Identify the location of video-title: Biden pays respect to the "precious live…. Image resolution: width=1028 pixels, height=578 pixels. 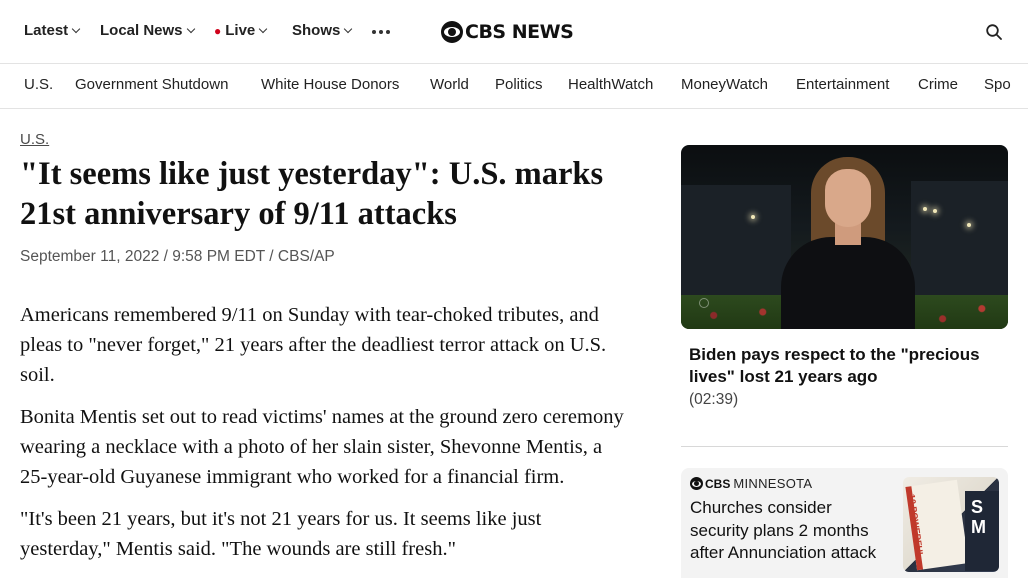
(845, 366).